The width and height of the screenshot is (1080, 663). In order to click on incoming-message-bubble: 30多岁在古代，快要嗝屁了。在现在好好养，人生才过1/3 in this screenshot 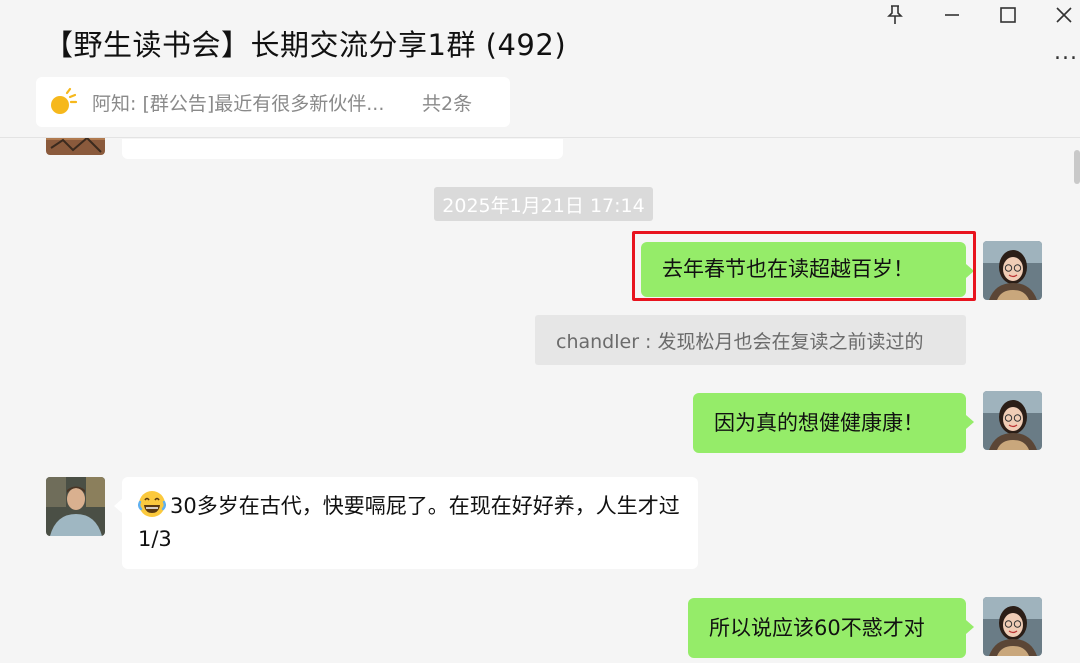, I will do `click(406, 523)`.